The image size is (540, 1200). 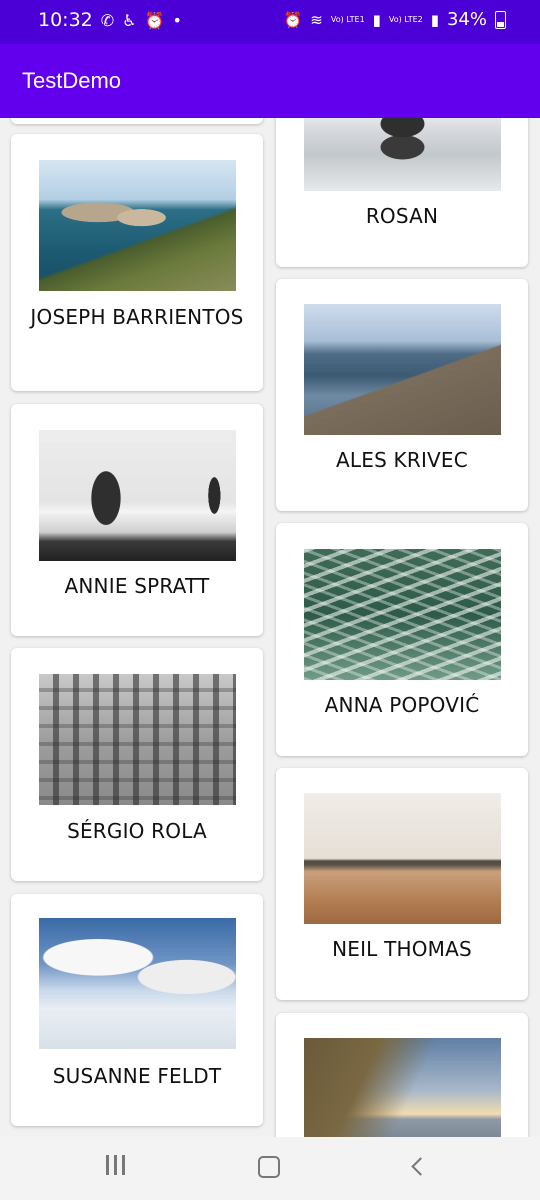 I want to click on card-sergio-rola: SÉRGIO ROLA, so click(x=137, y=764).